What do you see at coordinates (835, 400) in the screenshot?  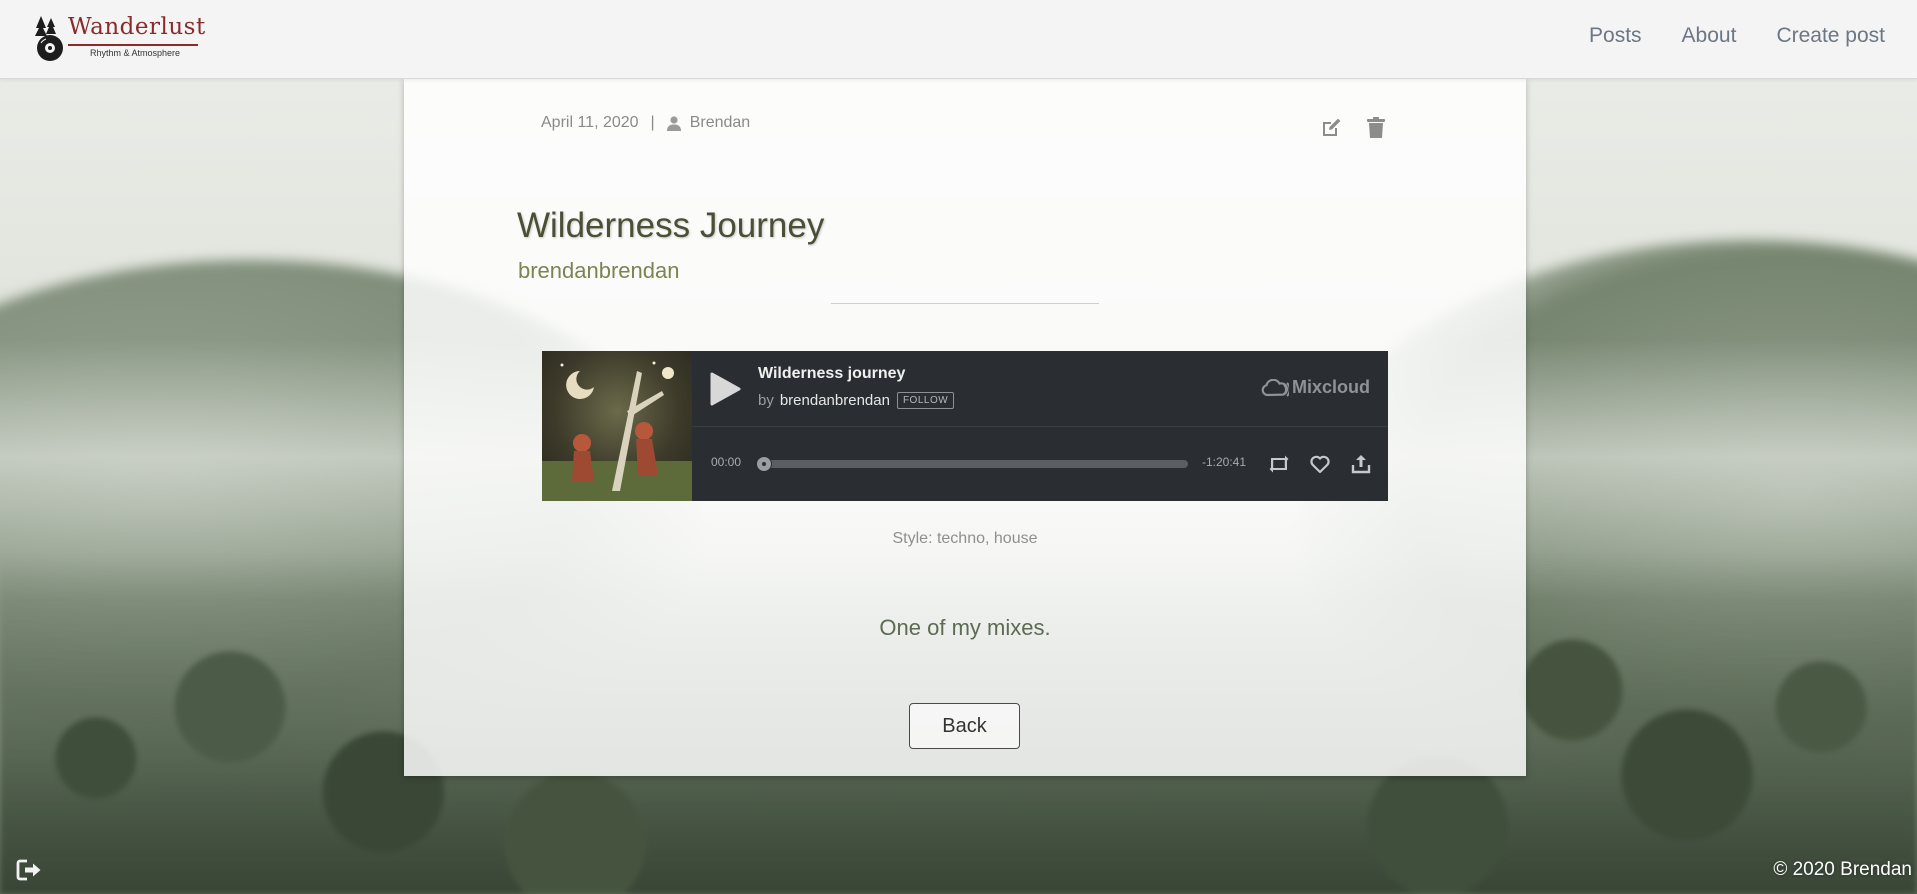 I see `artist-link: brendanbrendan` at bounding box center [835, 400].